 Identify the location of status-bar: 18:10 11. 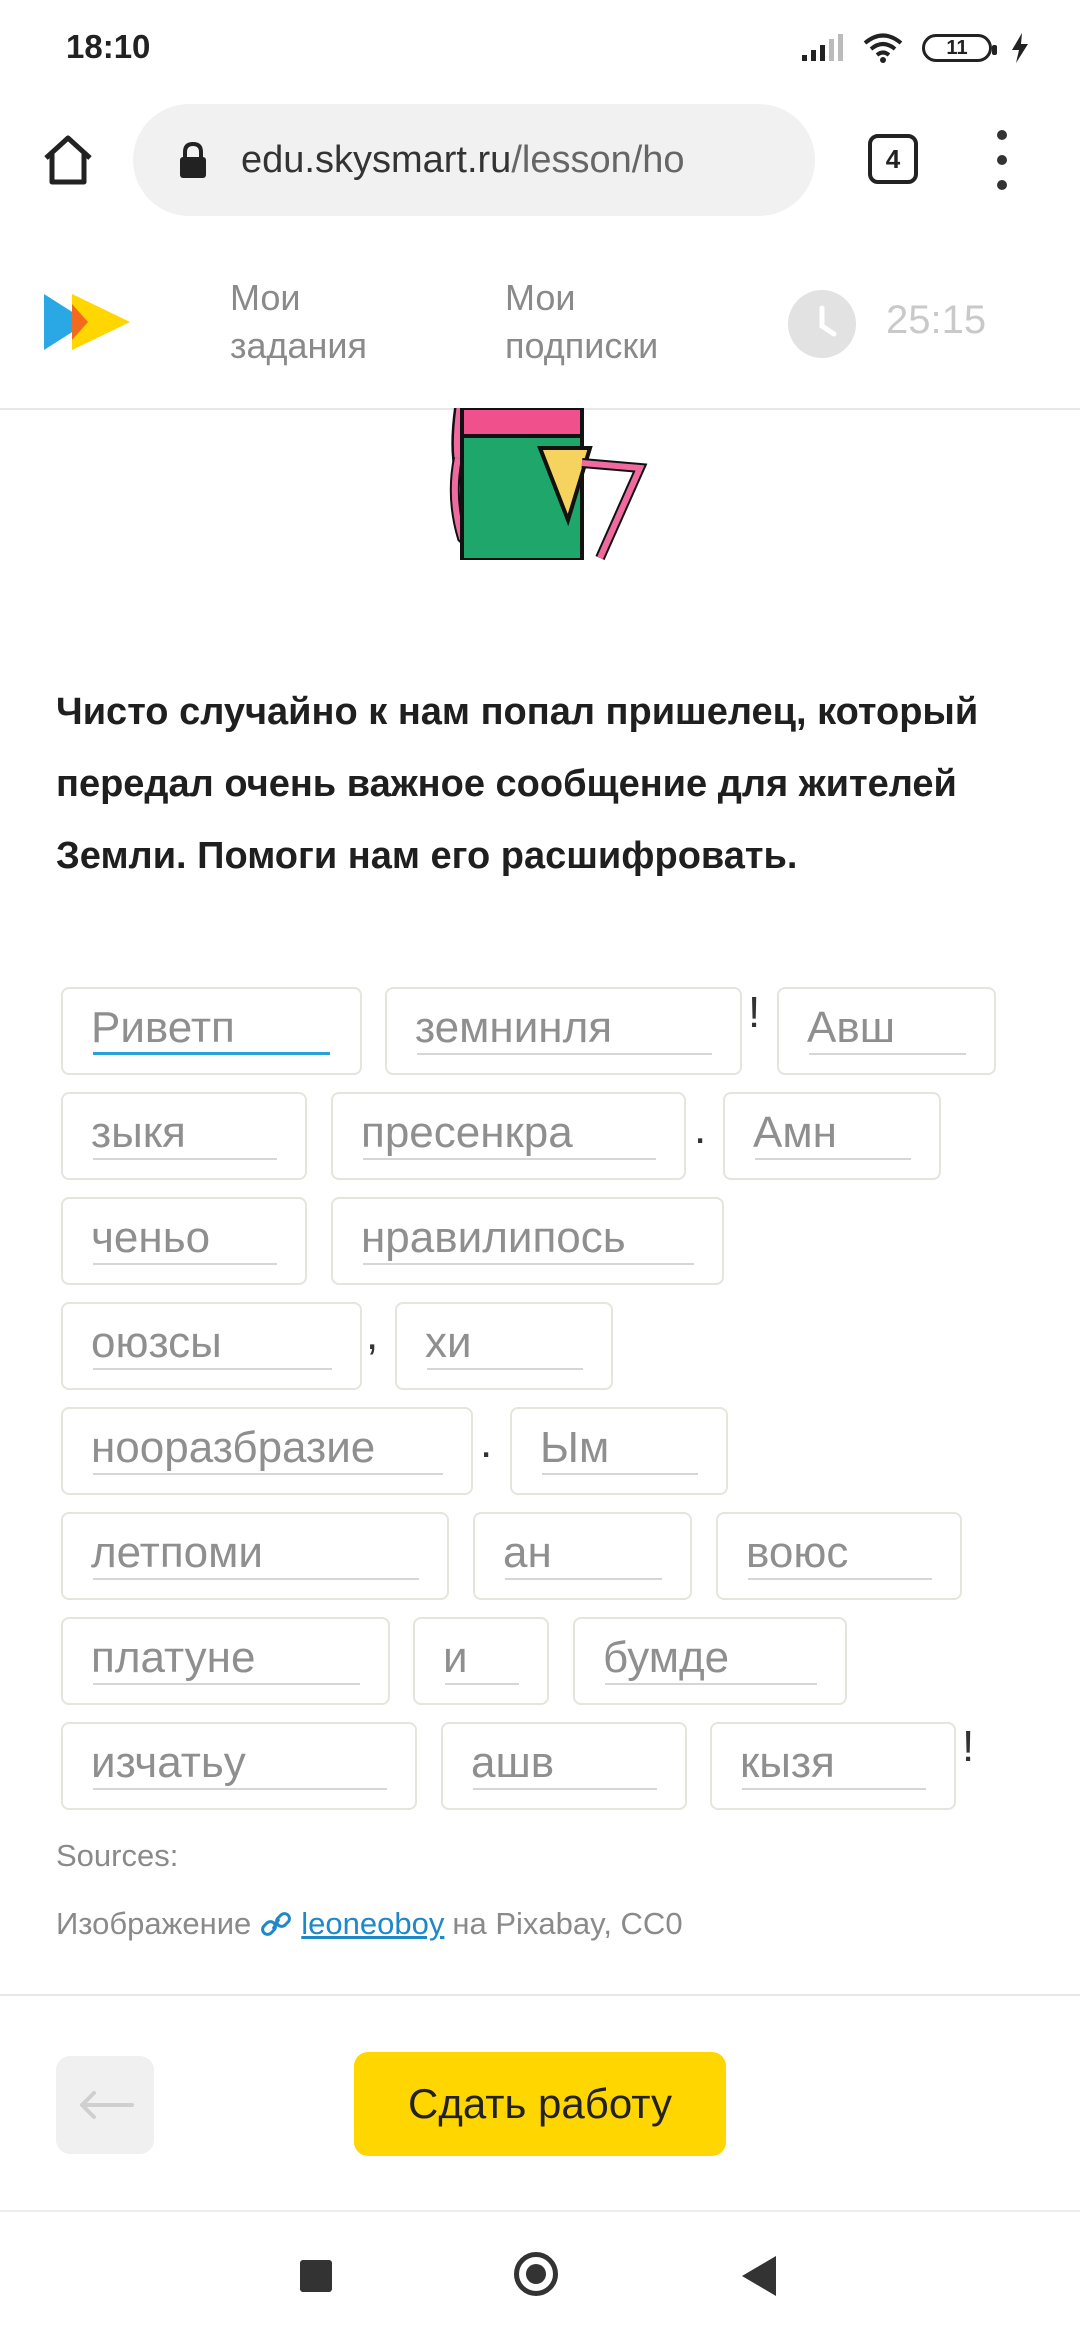
(540, 48).